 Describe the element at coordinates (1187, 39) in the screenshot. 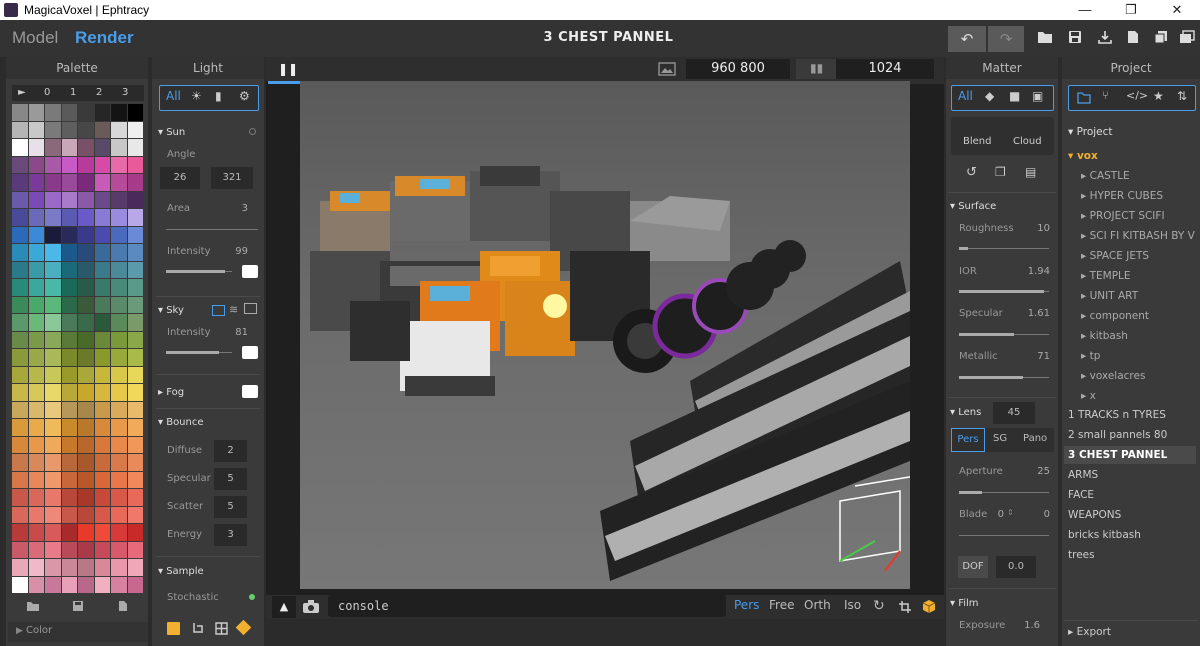

I see `snapshot-icon` at that location.